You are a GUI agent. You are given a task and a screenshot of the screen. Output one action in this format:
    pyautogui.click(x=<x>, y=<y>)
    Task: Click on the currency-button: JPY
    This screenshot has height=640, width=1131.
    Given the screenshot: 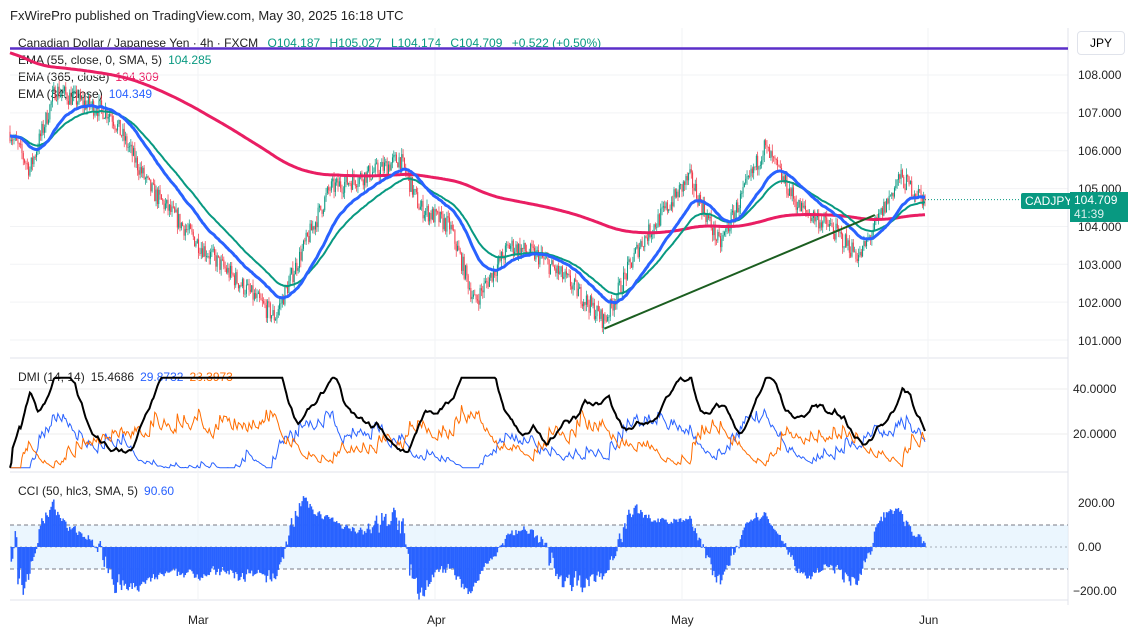 What is the action you would take?
    pyautogui.click(x=1101, y=43)
    